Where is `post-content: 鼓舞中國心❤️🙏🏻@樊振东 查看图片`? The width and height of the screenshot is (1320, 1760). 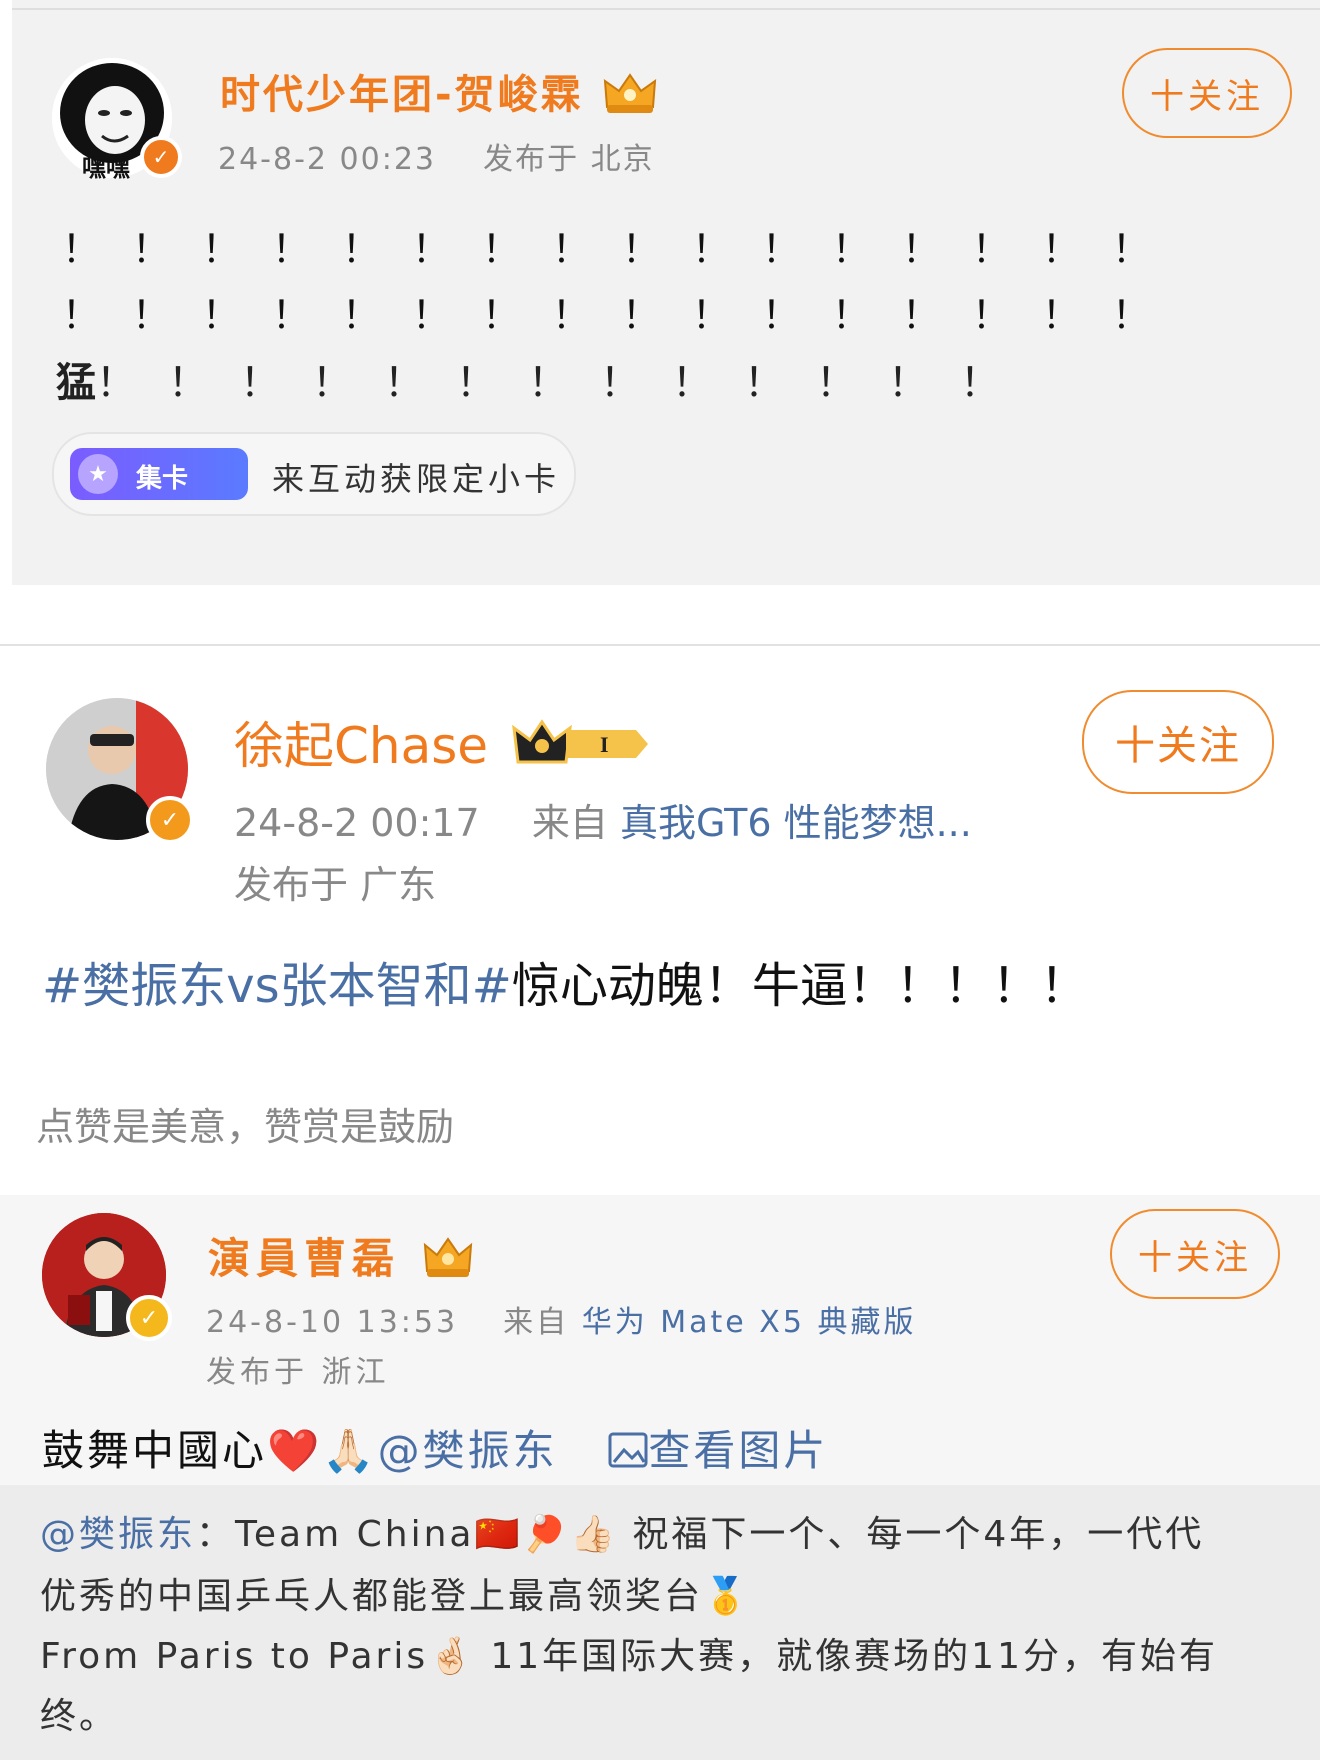
post-content: 鼓舞中國心❤️🙏🏻@樊振东 查看图片 is located at coordinates (435, 1447).